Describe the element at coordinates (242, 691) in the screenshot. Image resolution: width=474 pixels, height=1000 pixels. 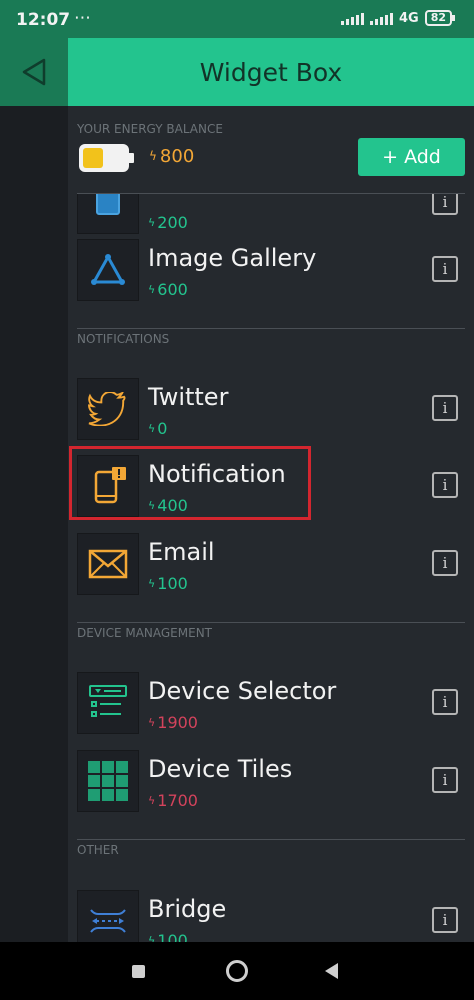
I see `widget-name: Device Selector` at that location.